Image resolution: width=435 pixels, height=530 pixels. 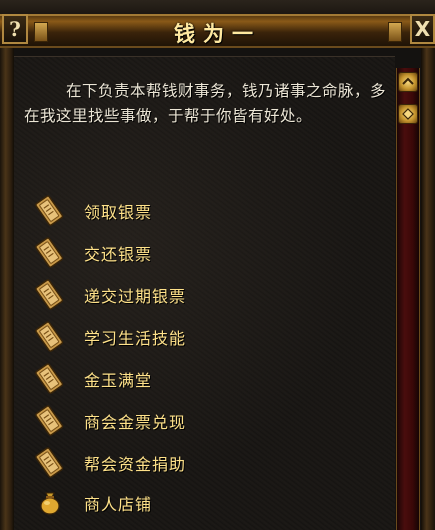 I want to click on scroll-thumb, so click(x=408, y=114).